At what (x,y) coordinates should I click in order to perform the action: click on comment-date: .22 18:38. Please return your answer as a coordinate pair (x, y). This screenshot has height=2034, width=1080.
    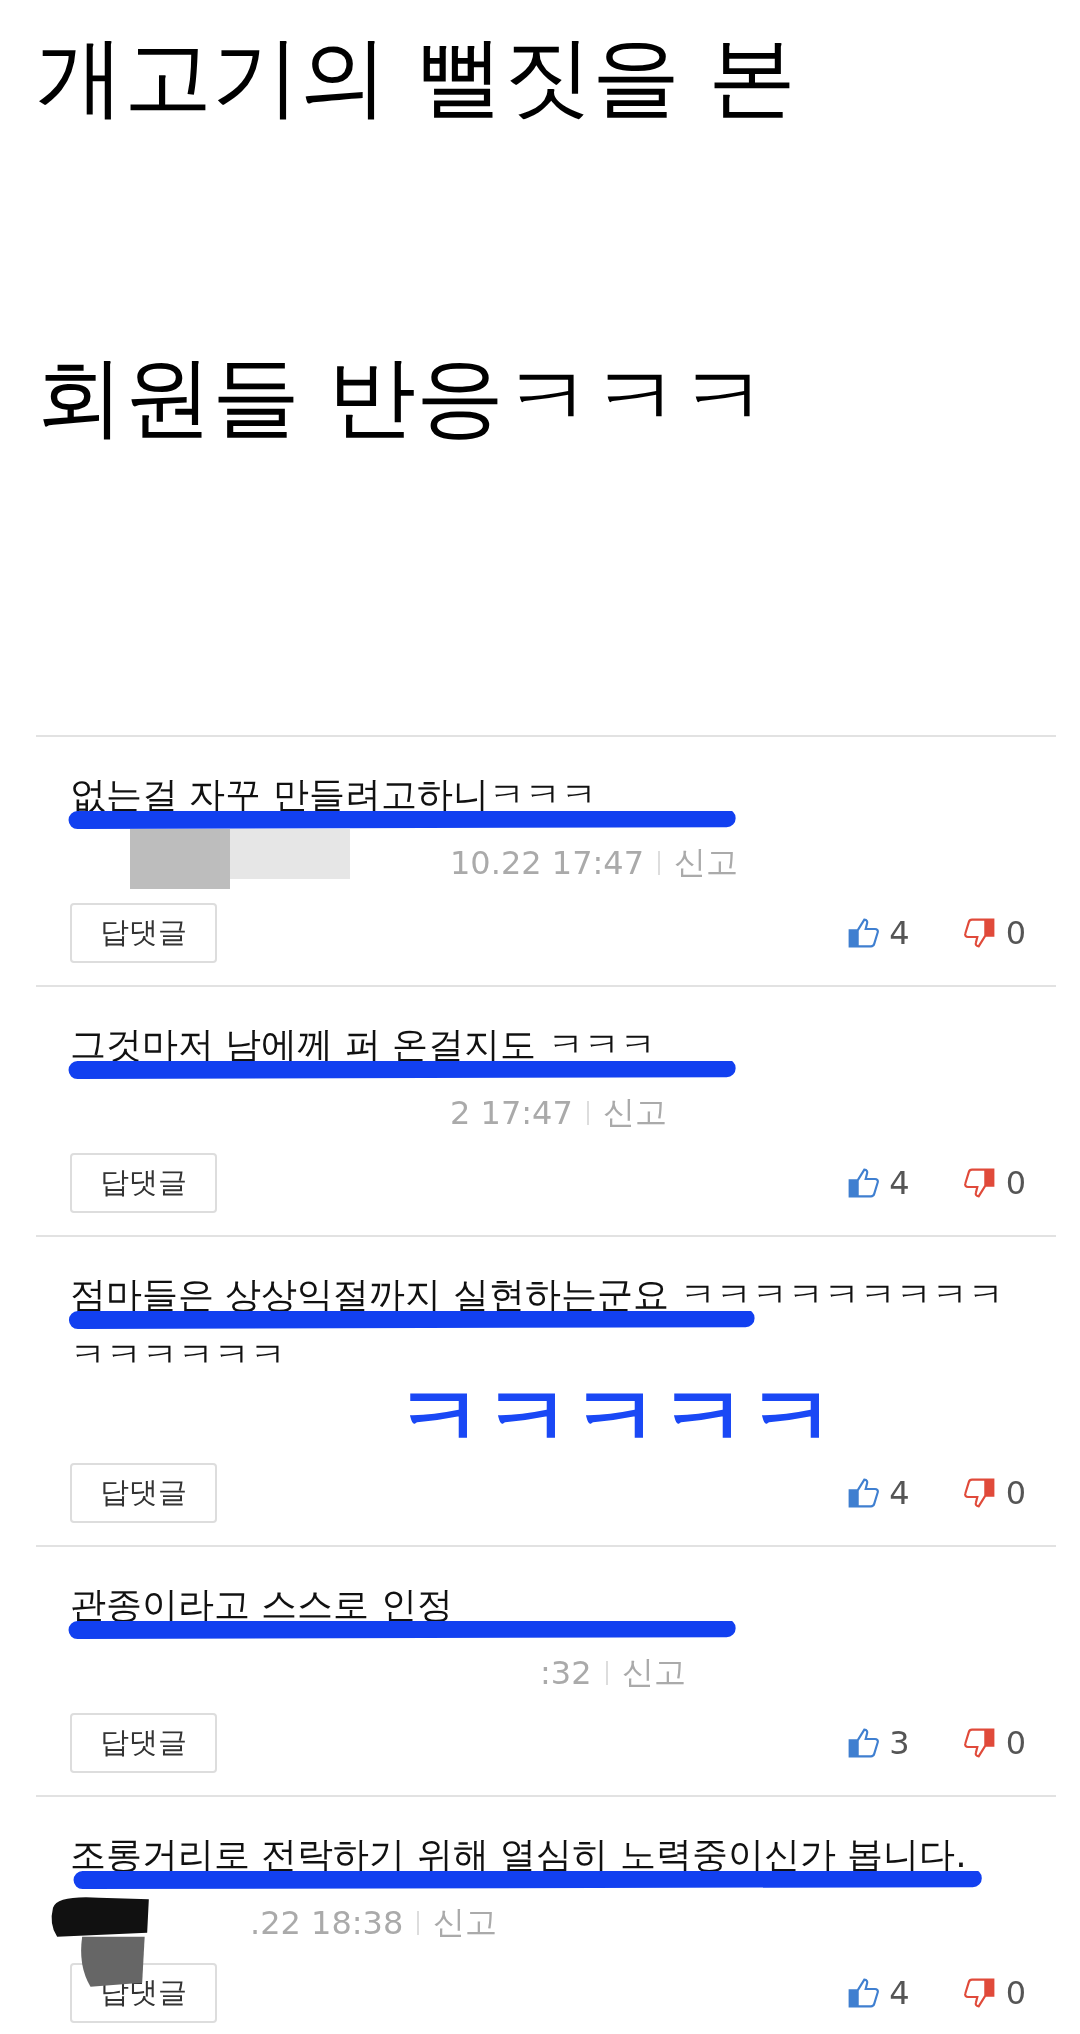
    Looking at the image, I should click on (327, 1923).